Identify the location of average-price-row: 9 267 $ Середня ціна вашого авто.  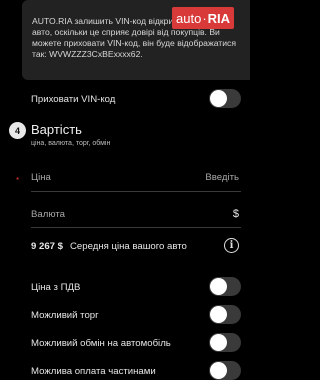
(125, 246).